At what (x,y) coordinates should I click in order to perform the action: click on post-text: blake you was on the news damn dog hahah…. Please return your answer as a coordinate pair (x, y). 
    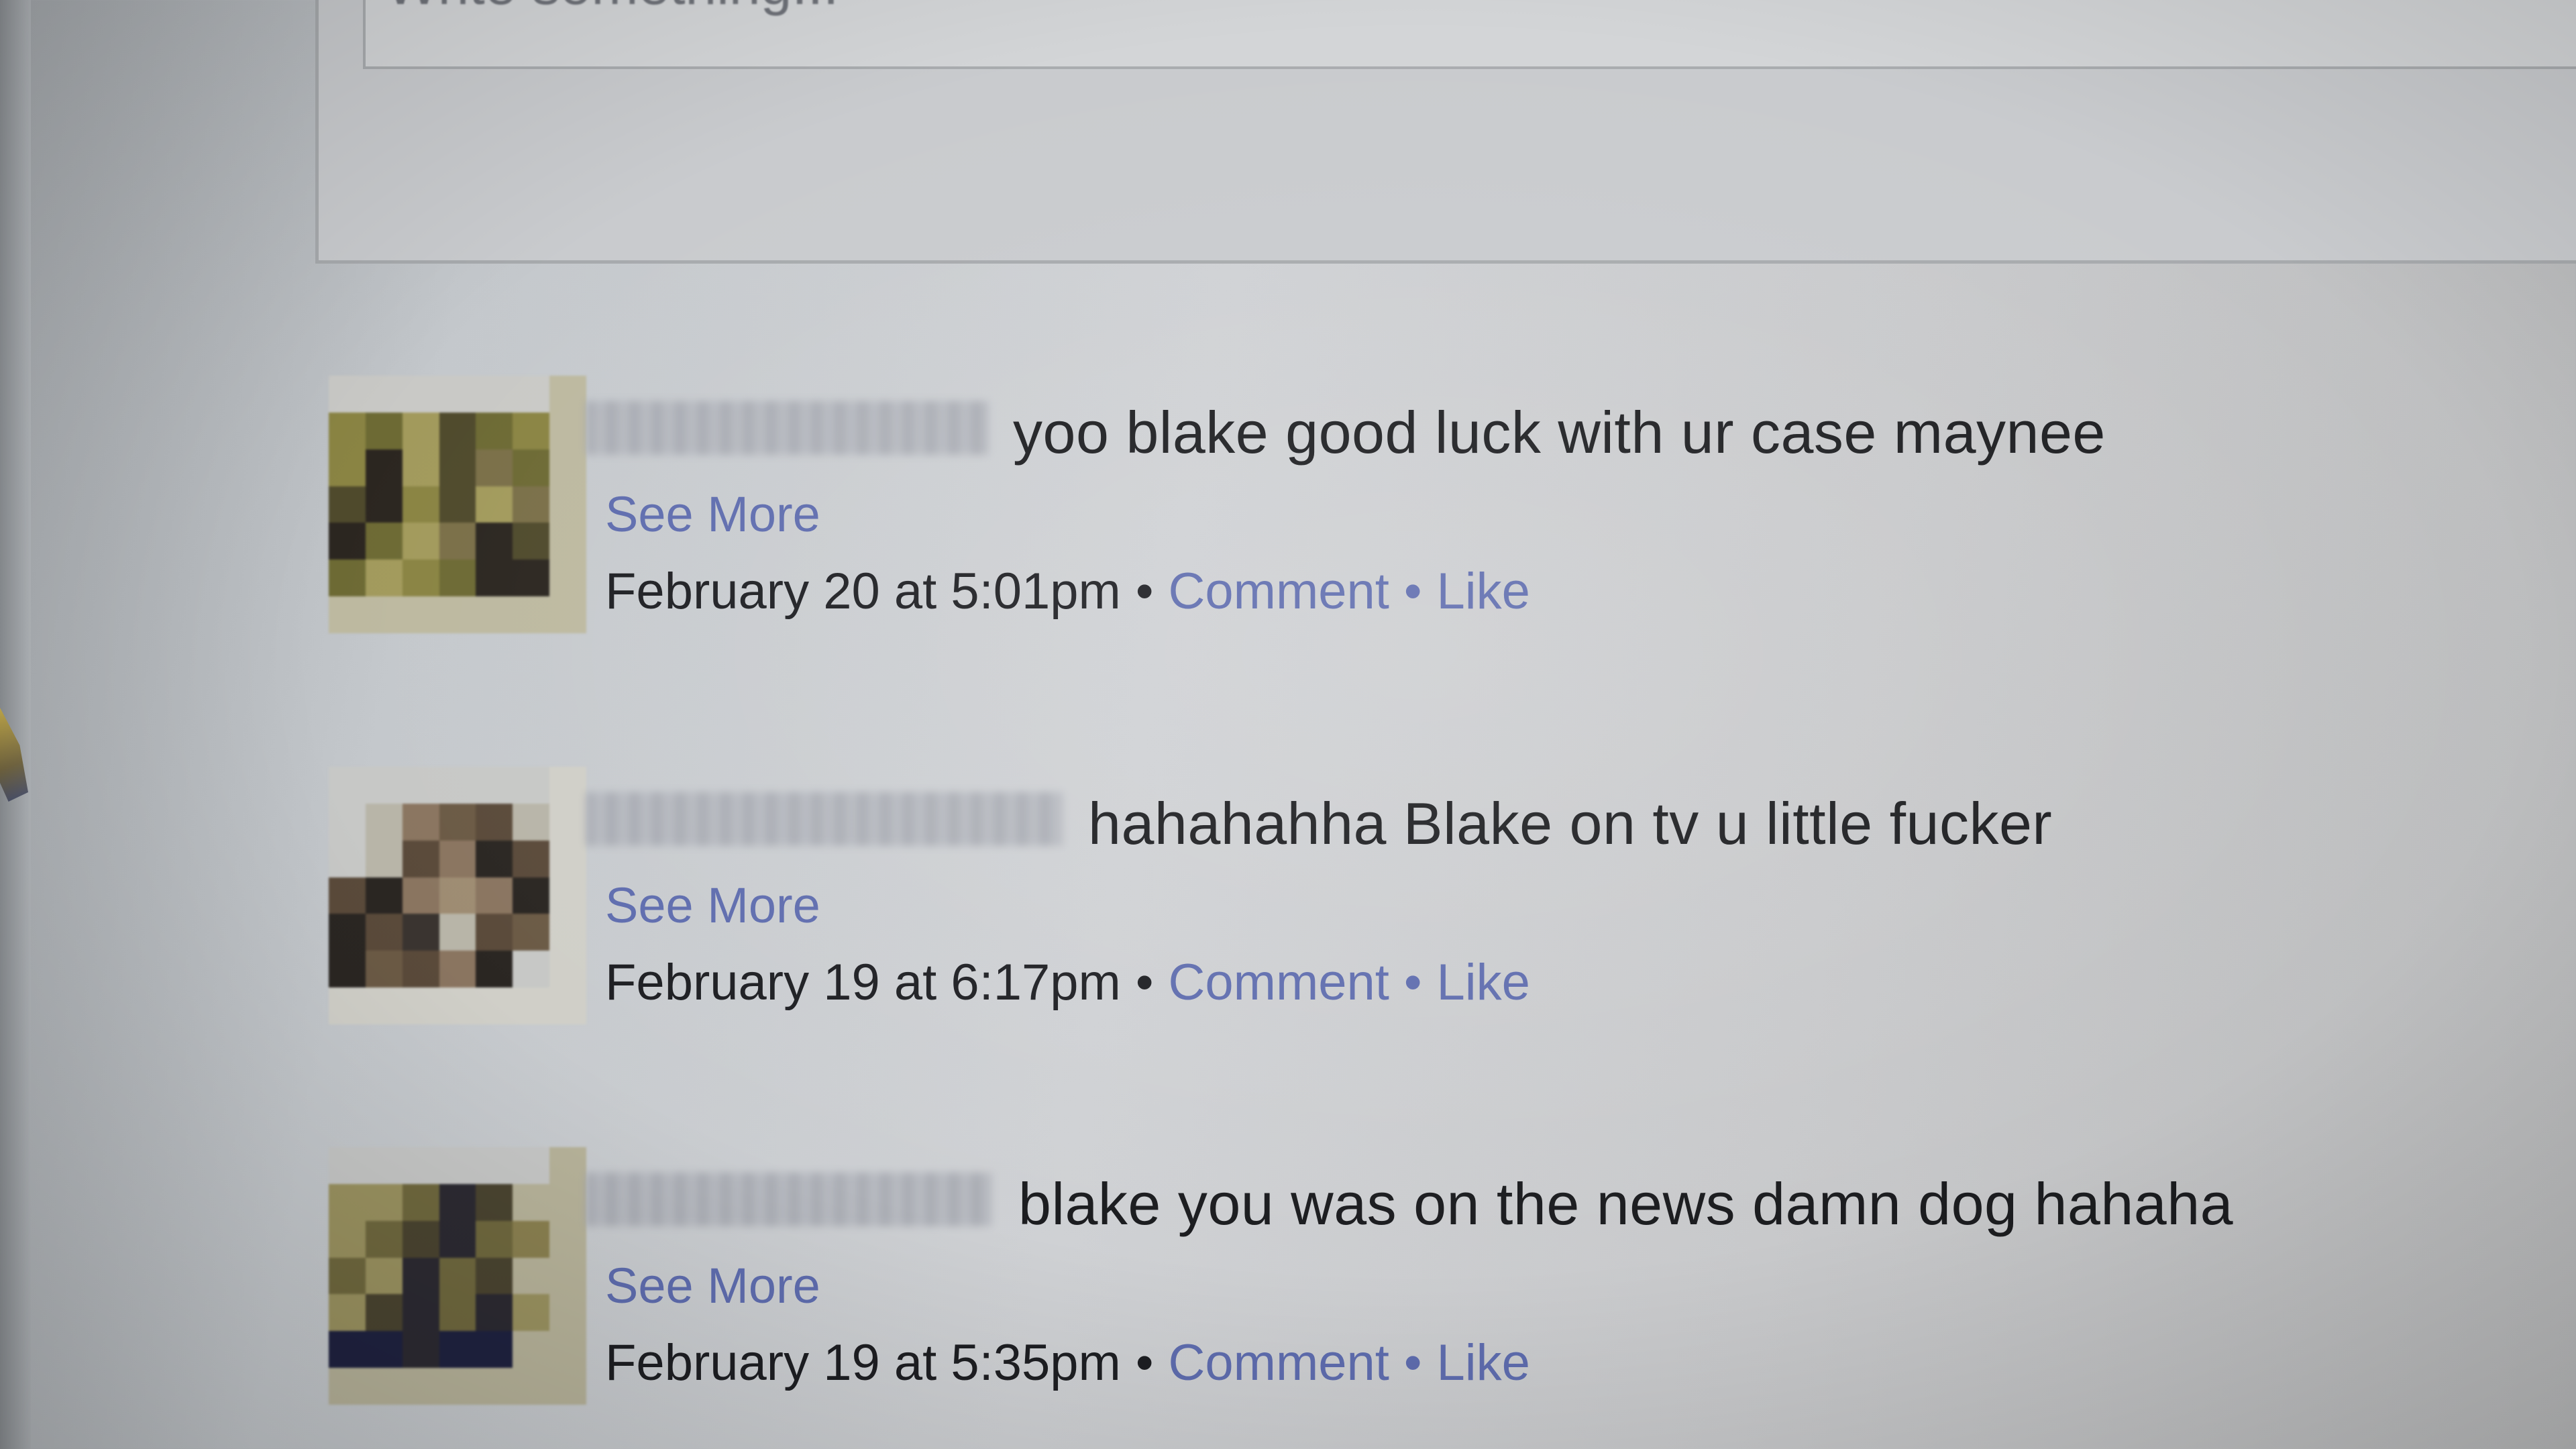
    Looking at the image, I should click on (1626, 1204).